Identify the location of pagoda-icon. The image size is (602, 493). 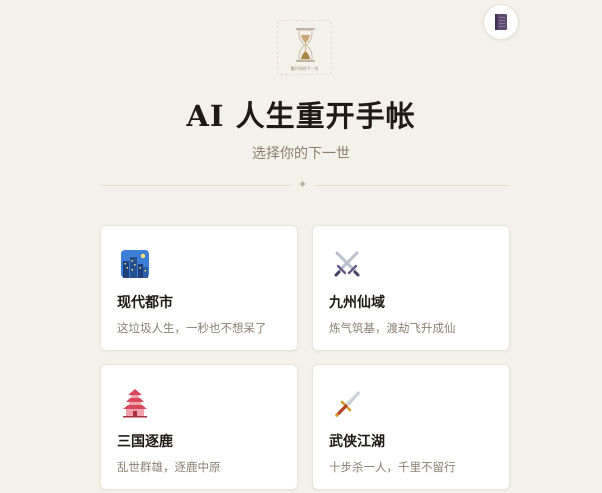
(135, 403).